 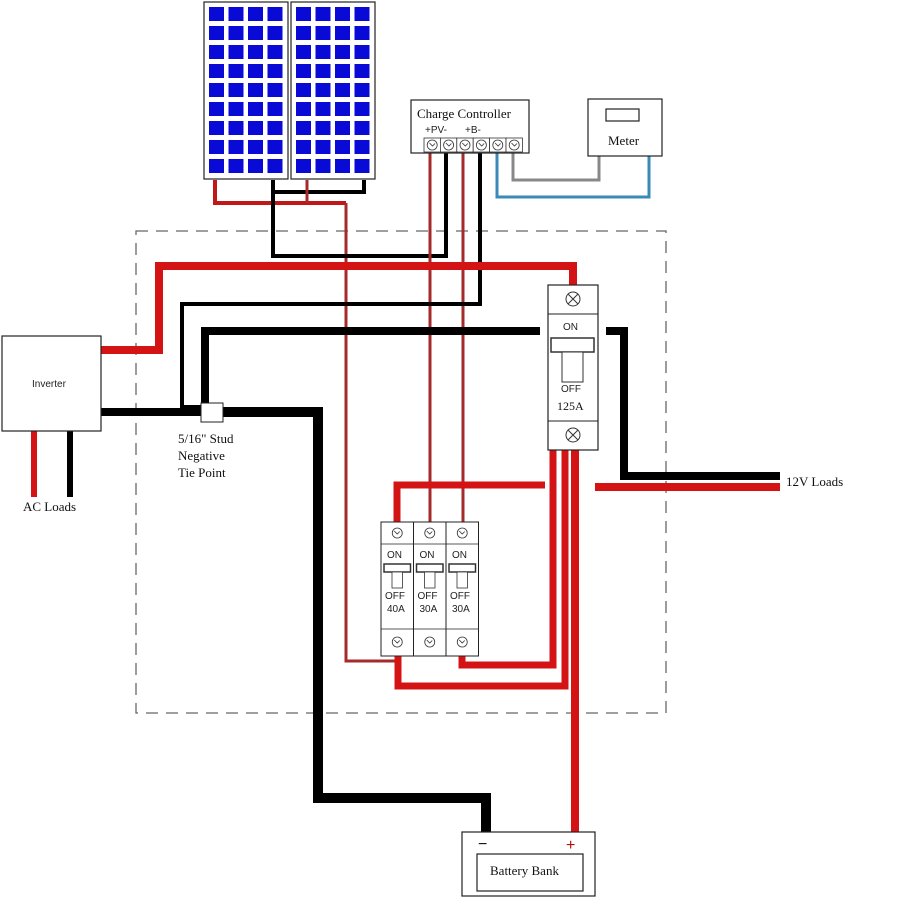 I want to click on charge-controller: Charge Controller +PV- +B-, so click(x=470, y=126).